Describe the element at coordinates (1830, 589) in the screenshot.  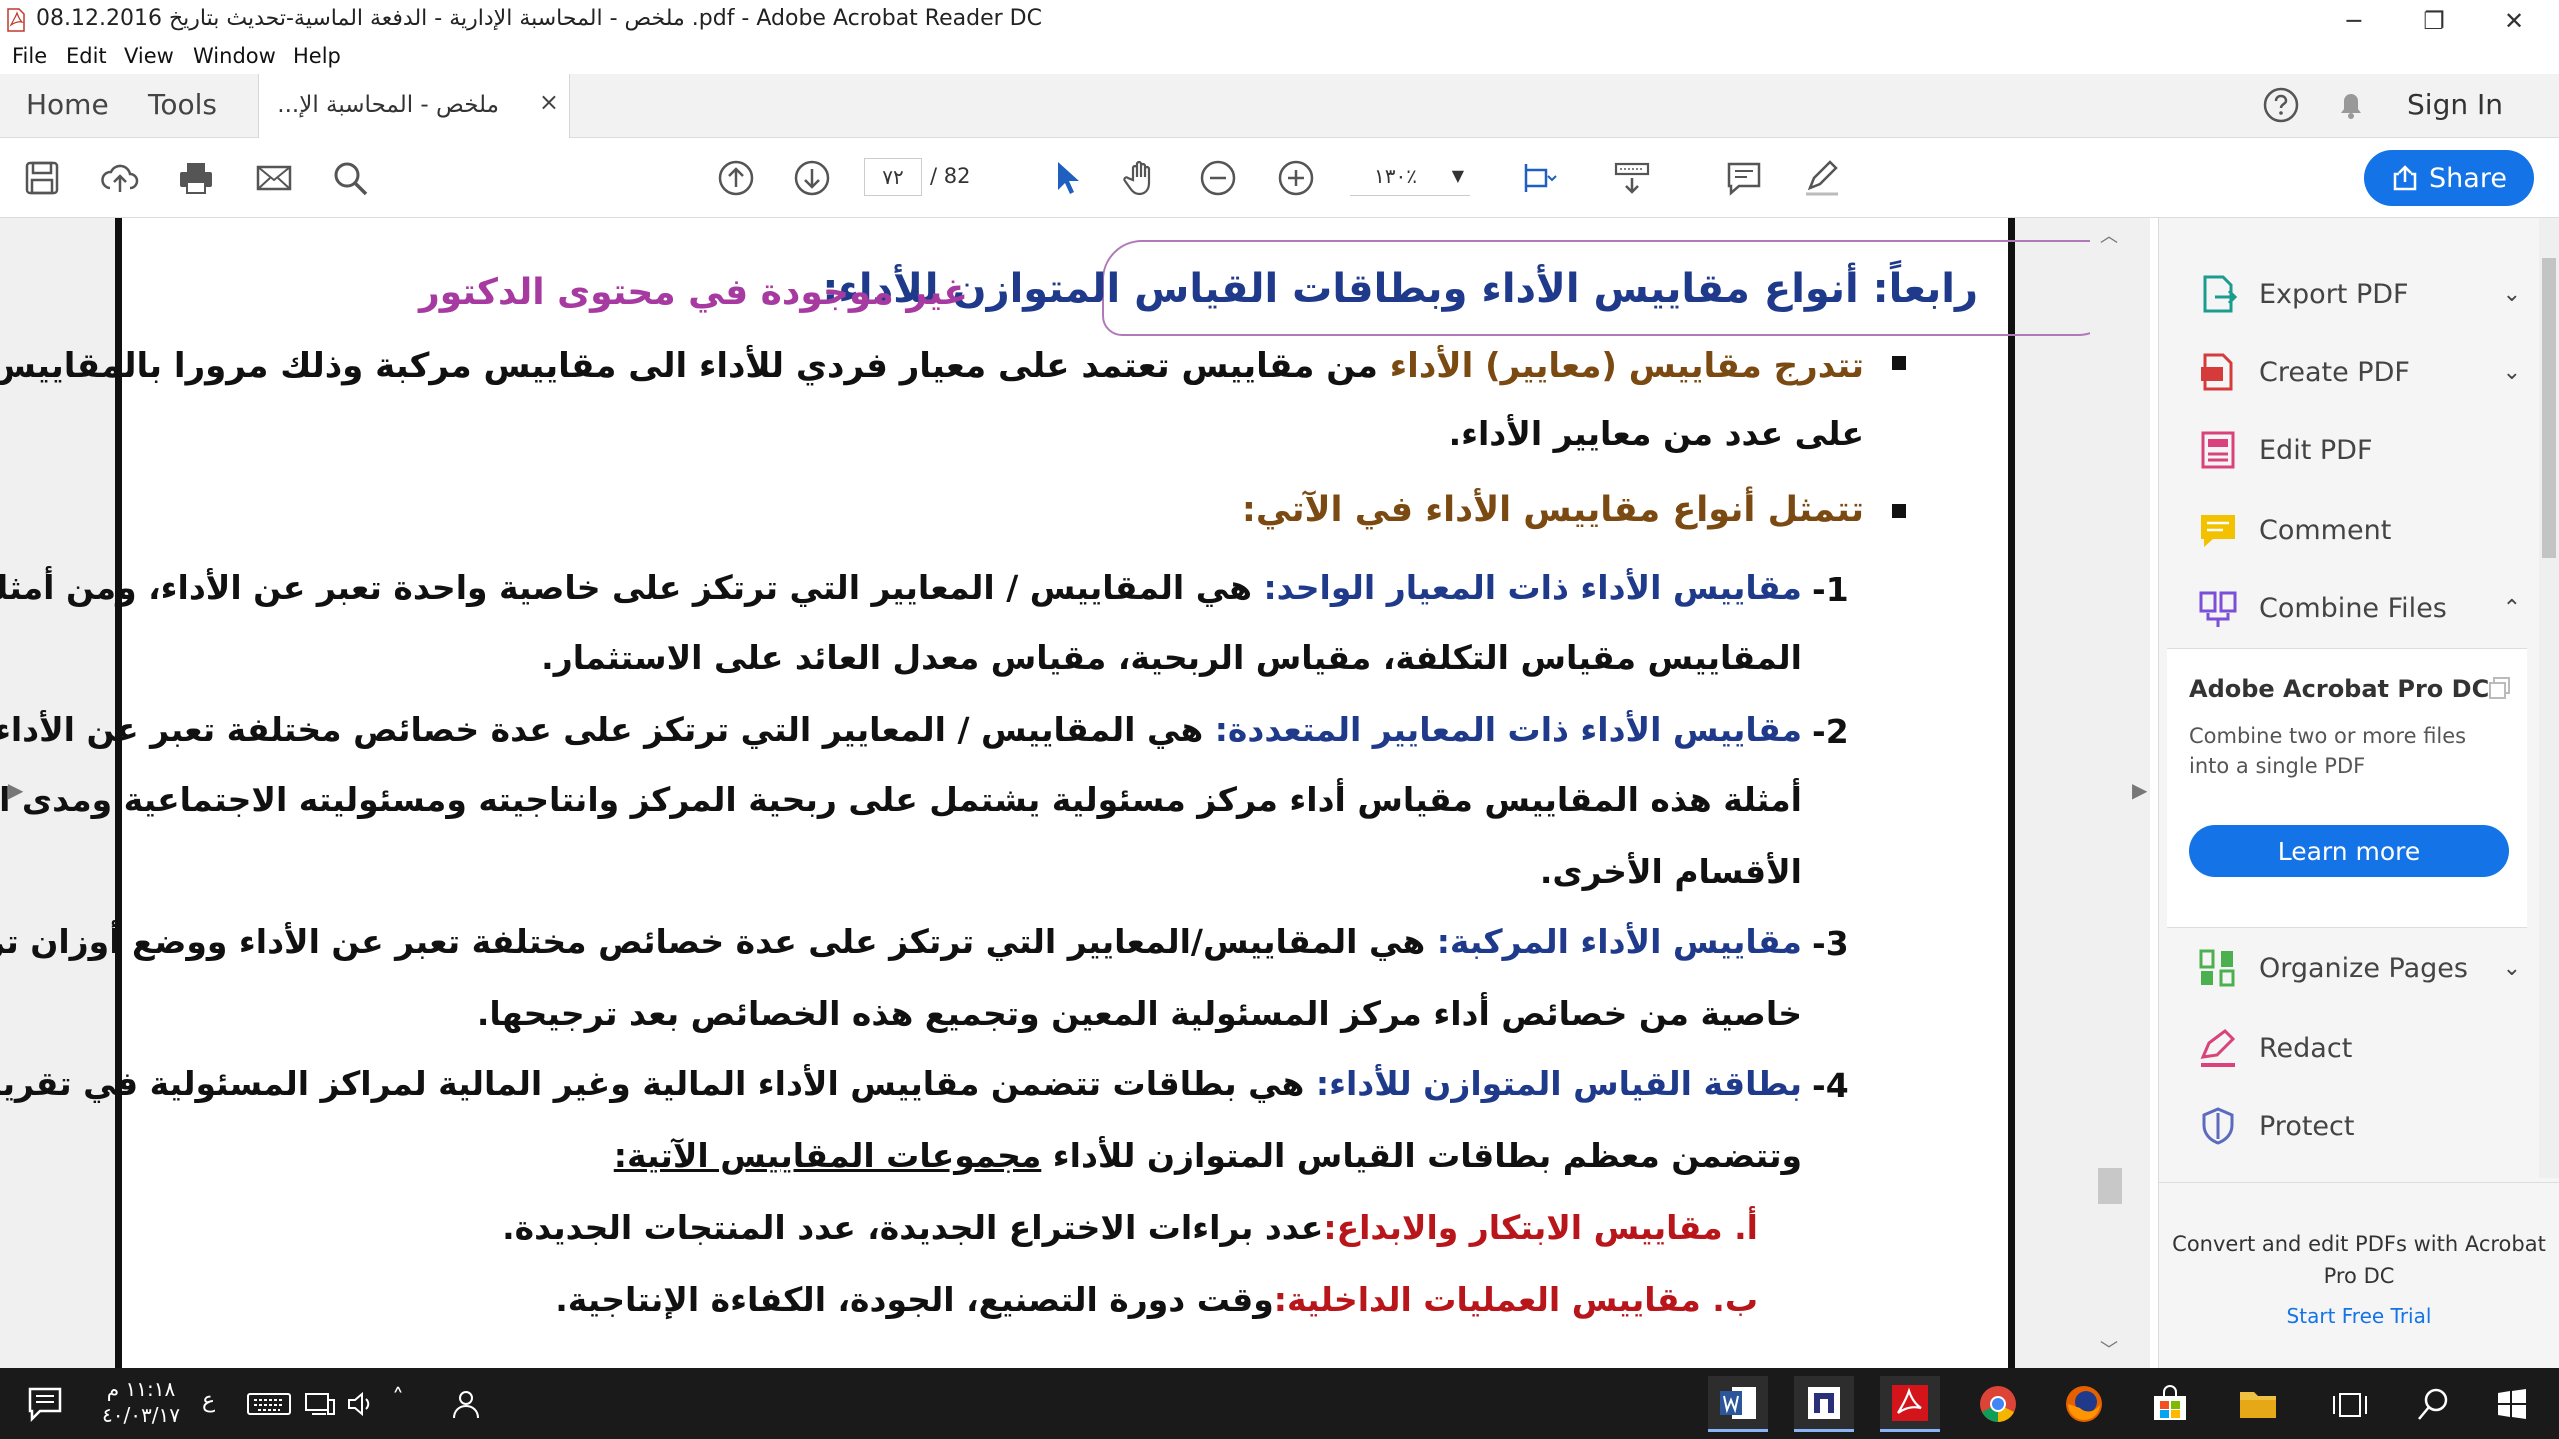
I see `item1-number: -1` at that location.